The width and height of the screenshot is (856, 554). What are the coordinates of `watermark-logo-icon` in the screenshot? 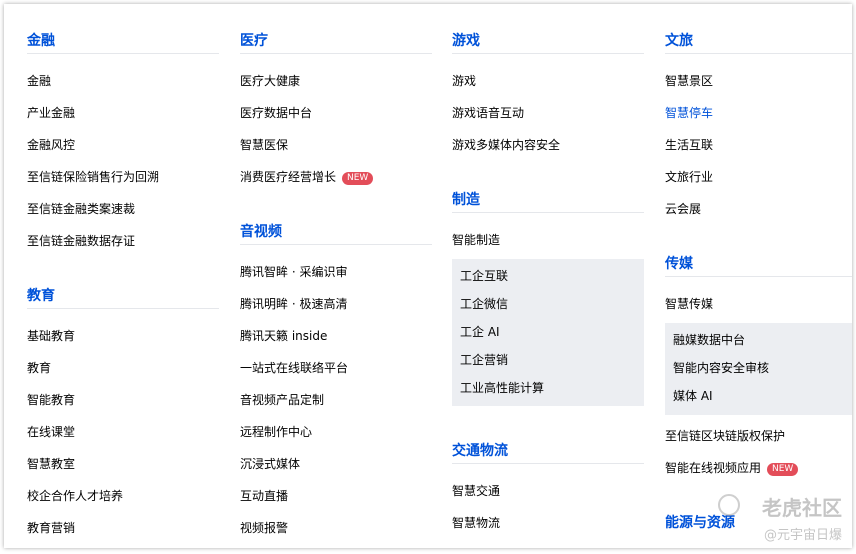 It's located at (729, 505).